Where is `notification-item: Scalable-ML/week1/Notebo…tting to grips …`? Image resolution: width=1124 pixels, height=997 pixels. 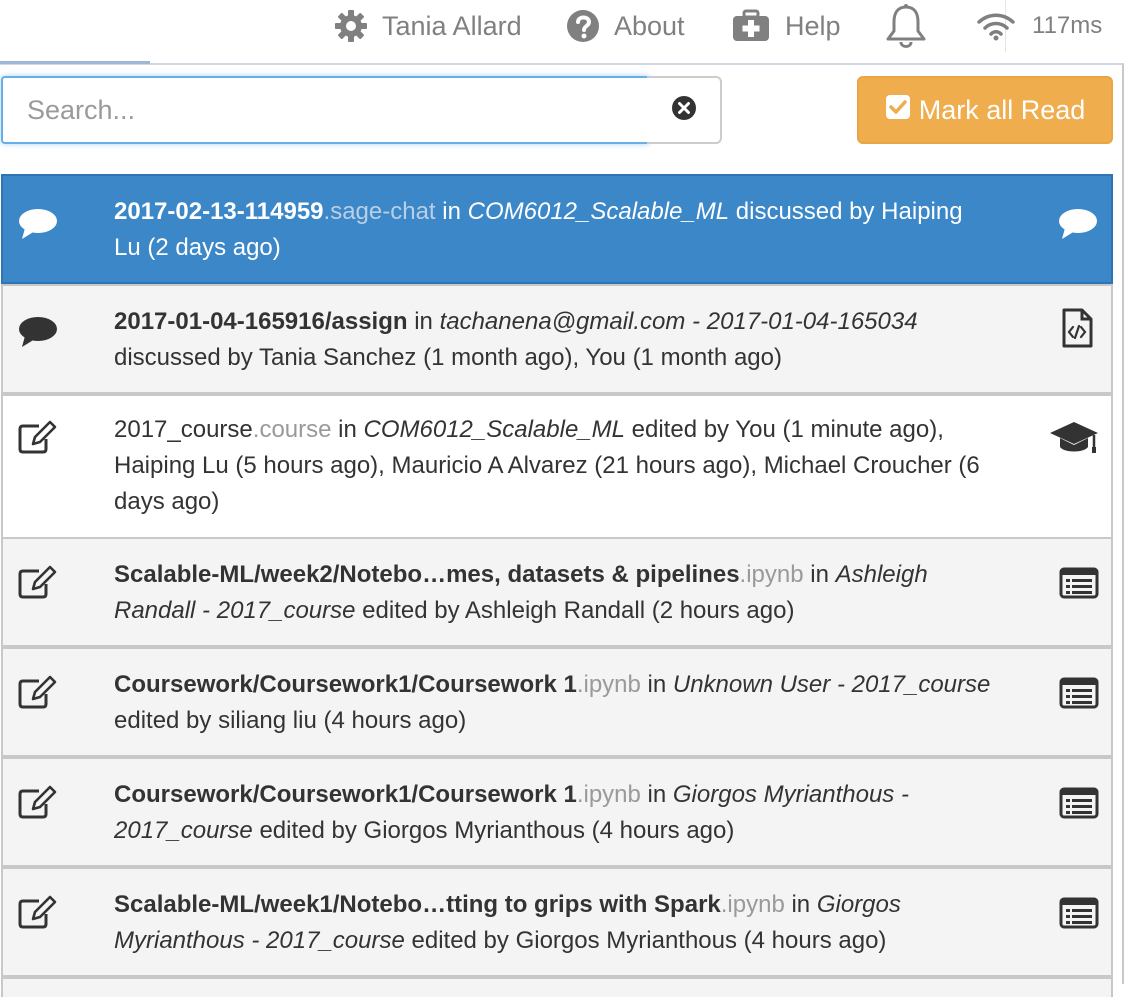 notification-item: Scalable-ML/week1/Notebo…tting to grips … is located at coordinates (557, 922).